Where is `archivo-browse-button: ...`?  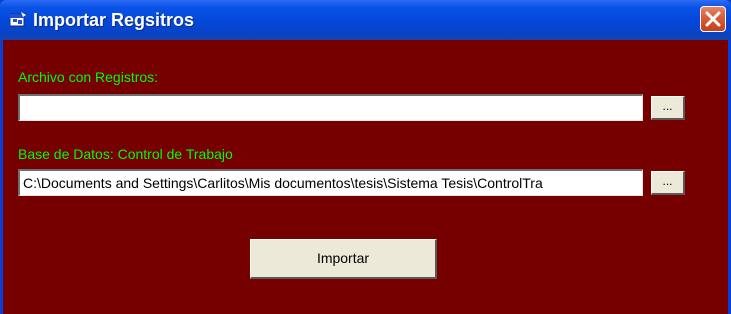
archivo-browse-button: ... is located at coordinates (668, 108).